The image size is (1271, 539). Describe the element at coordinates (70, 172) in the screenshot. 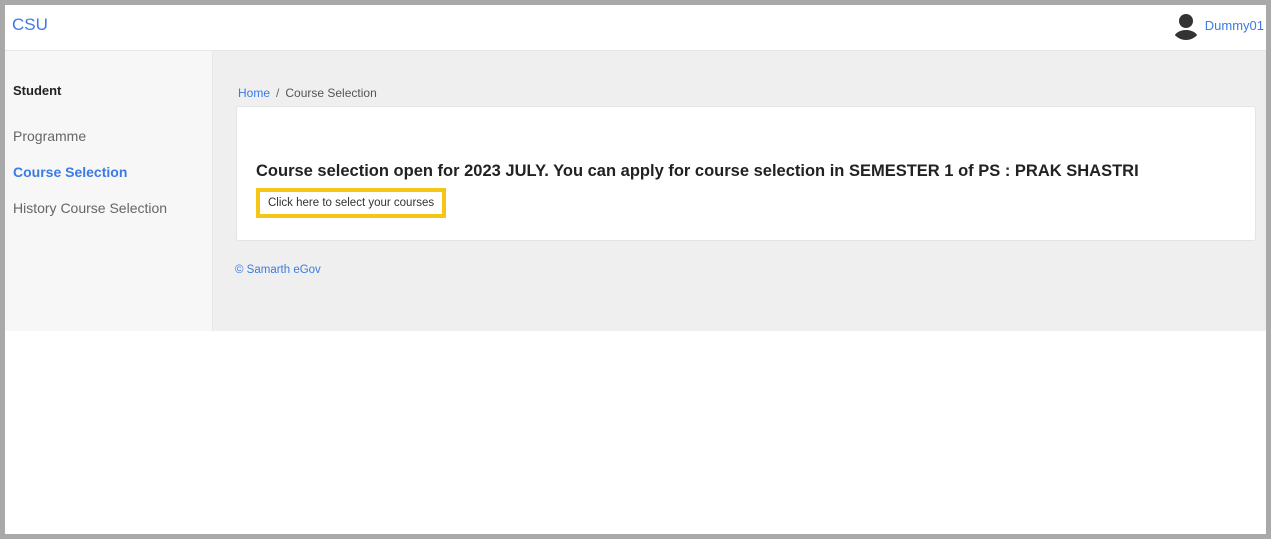

I see `sidebar-item-course-selection: Course Selection` at that location.